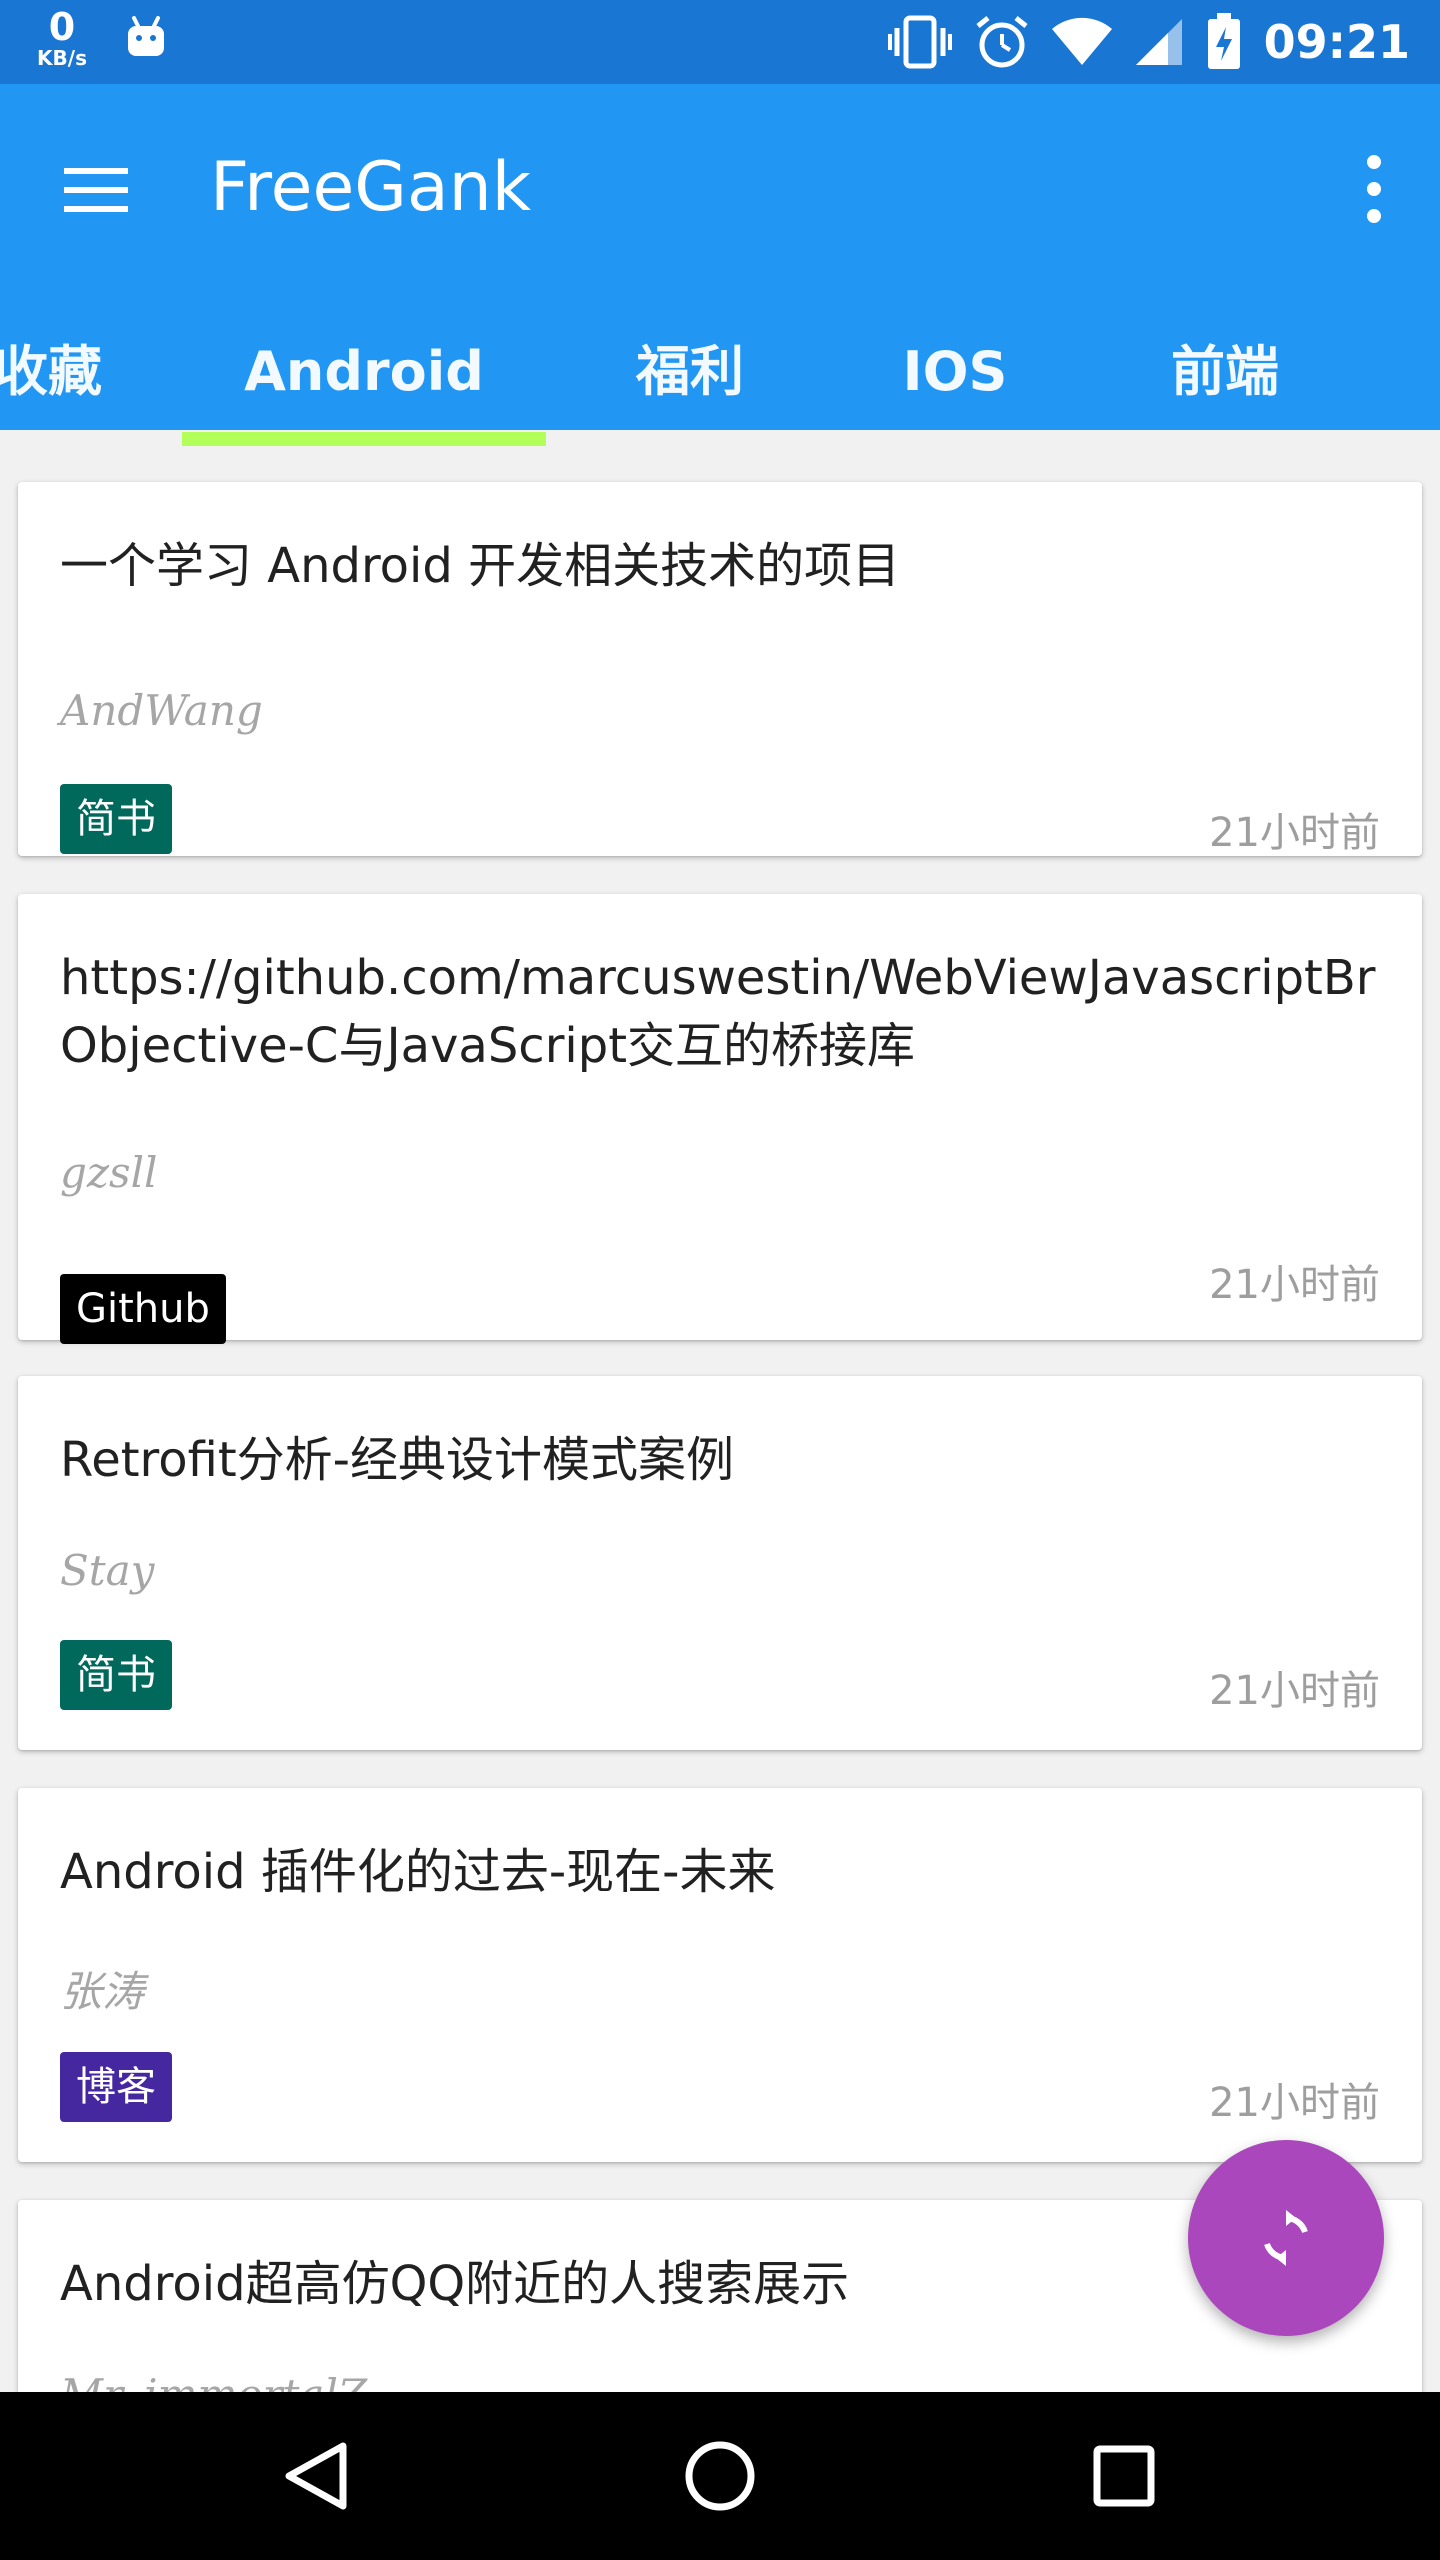 Image resolution: width=1440 pixels, height=2560 pixels. Describe the element at coordinates (1002, 42) in the screenshot. I see `alarm-icon` at that location.